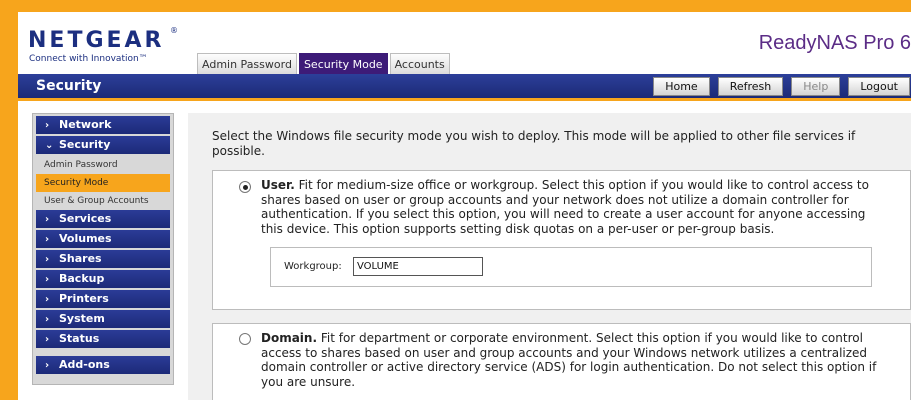 The width and height of the screenshot is (911, 400). Describe the element at coordinates (313, 266) in the screenshot. I see `workgroup-label: Workgroup:` at that location.